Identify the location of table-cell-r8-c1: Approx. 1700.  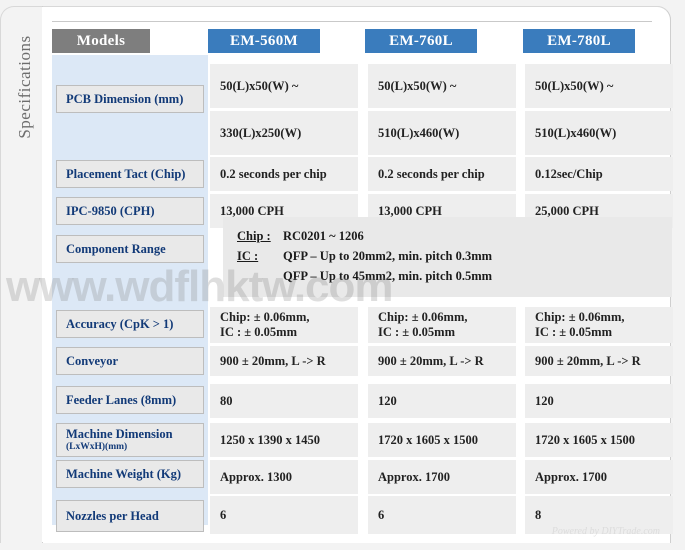
(442, 477).